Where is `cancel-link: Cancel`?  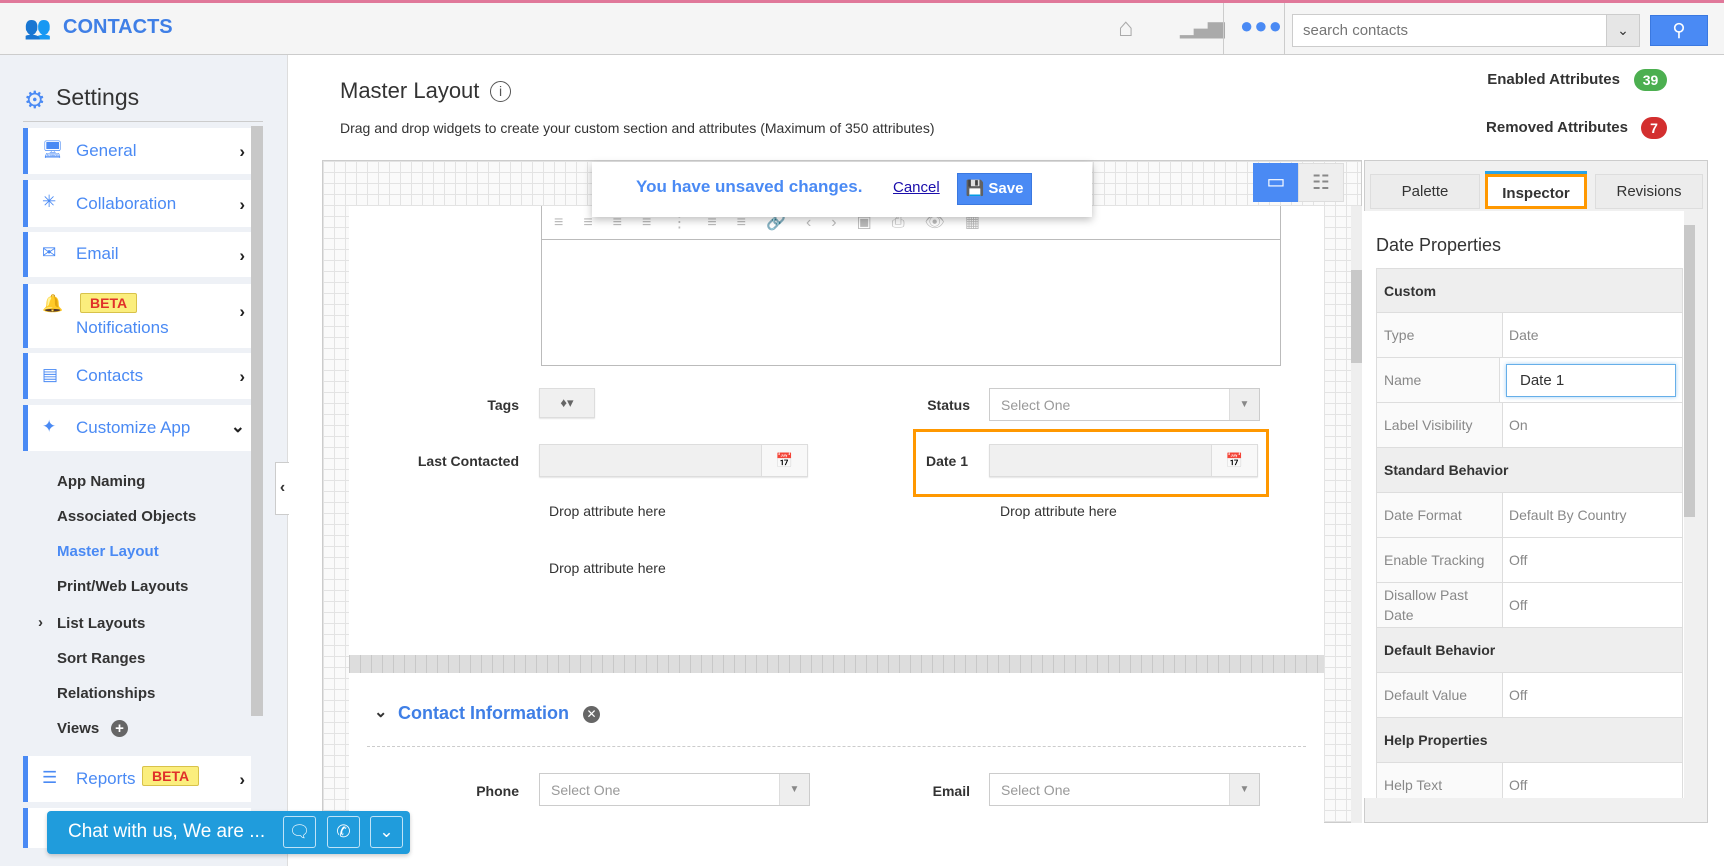 cancel-link: Cancel is located at coordinates (916, 187).